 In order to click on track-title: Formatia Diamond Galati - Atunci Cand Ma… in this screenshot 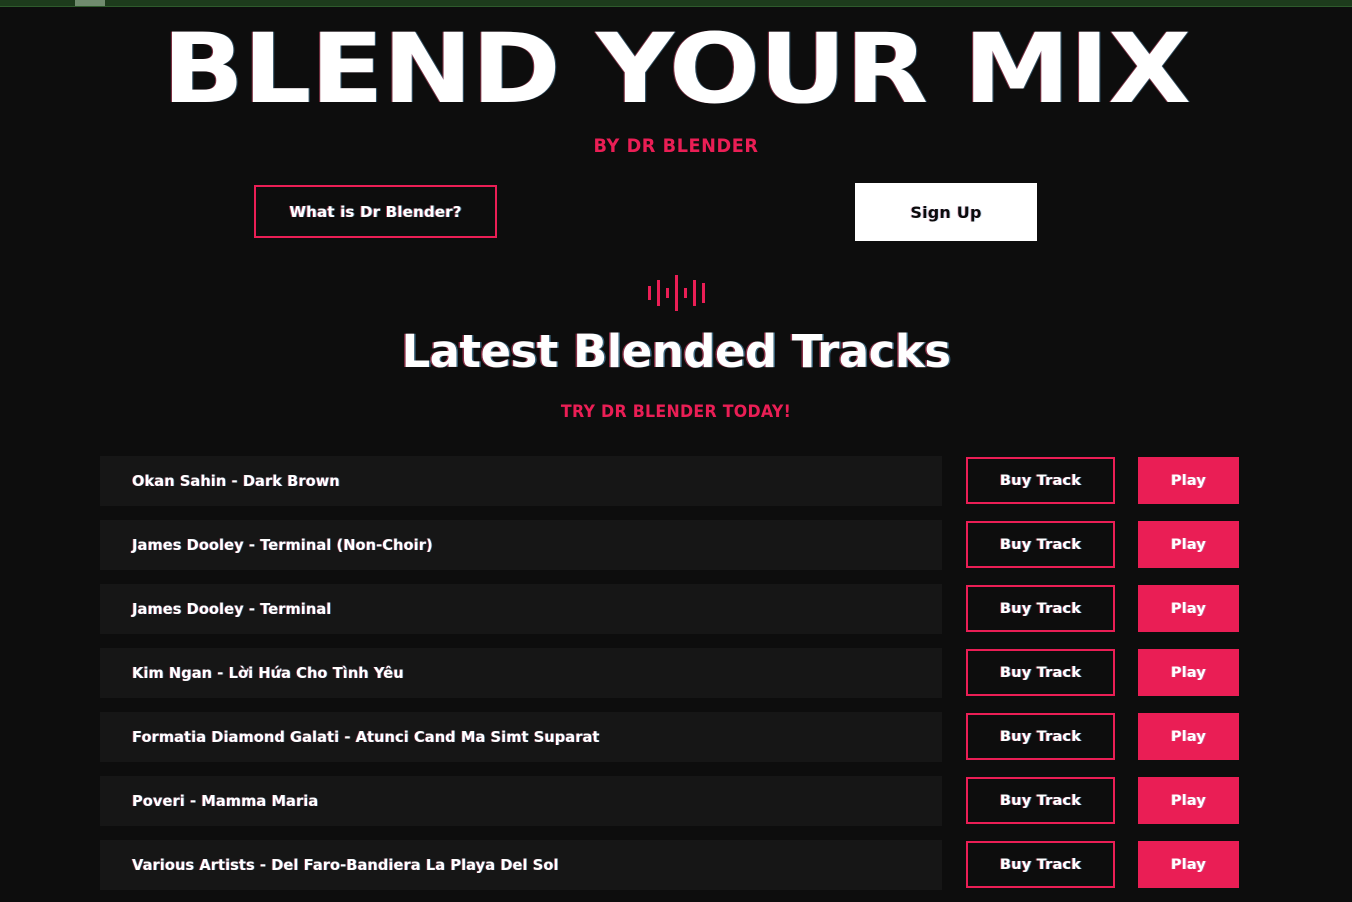, I will do `click(366, 737)`.